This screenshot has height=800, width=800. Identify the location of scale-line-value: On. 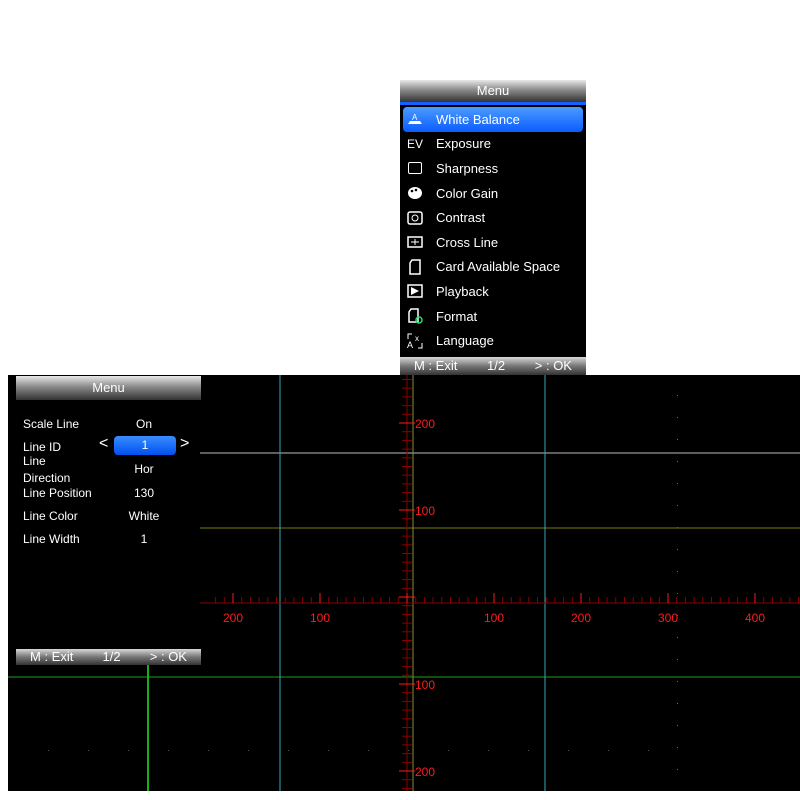
(144, 424).